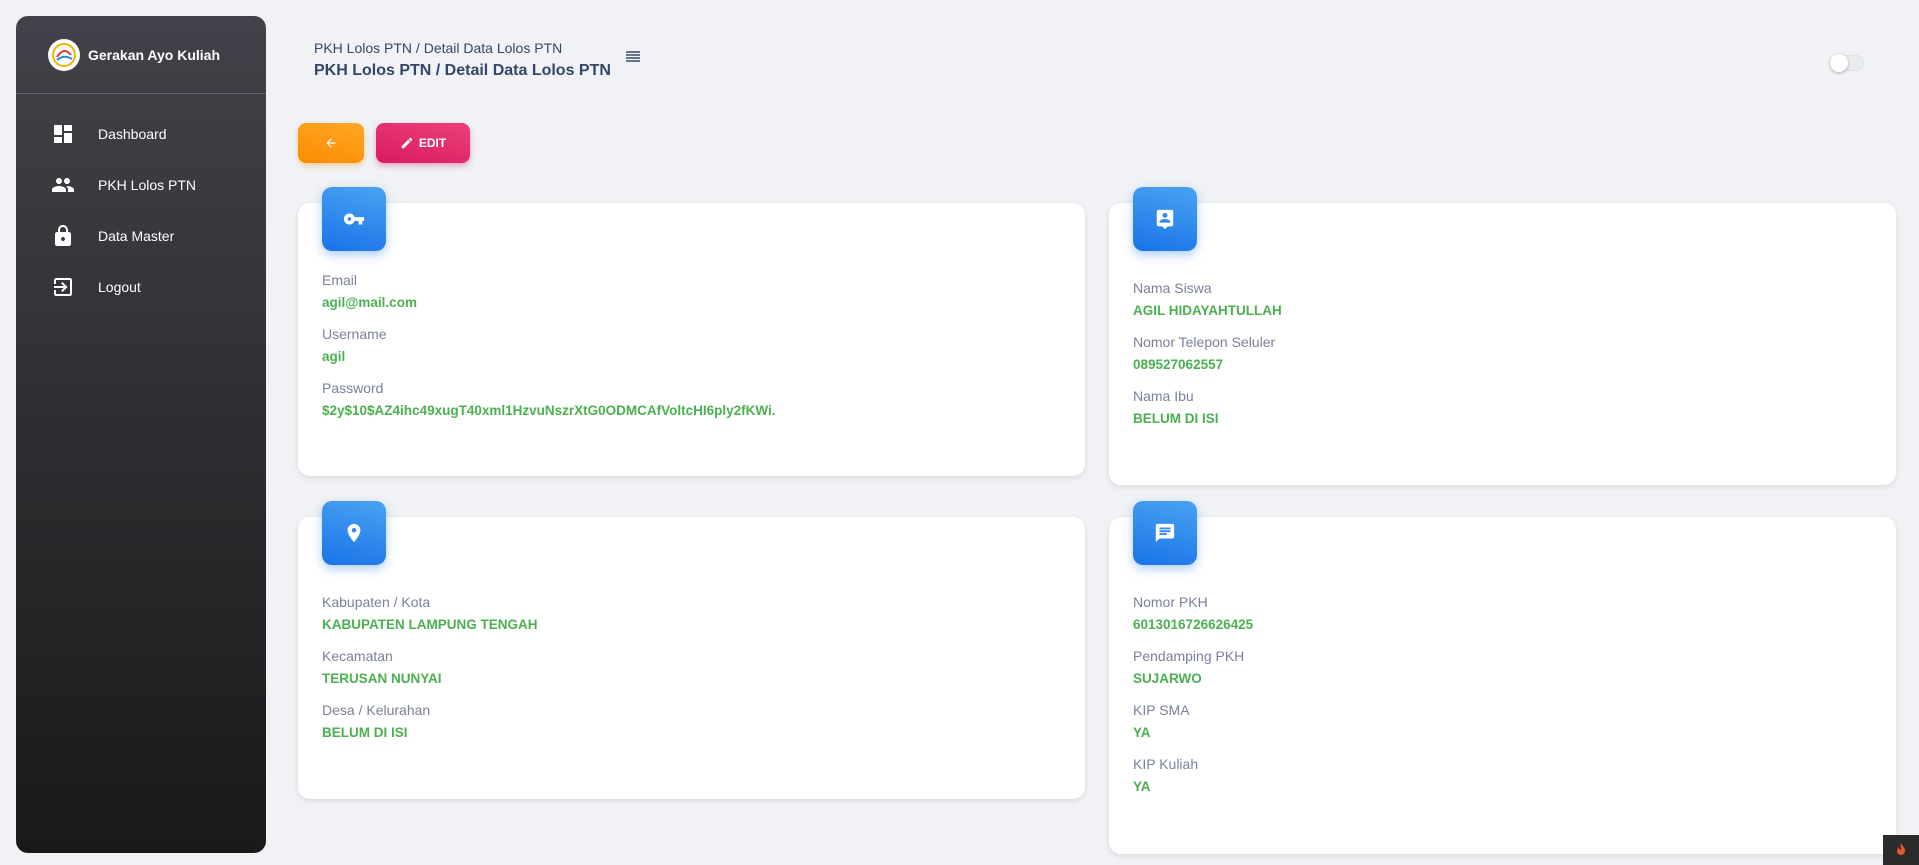 The width and height of the screenshot is (1919, 865). Describe the element at coordinates (1178, 364) in the screenshot. I see `field-value: 089527062557` at that location.